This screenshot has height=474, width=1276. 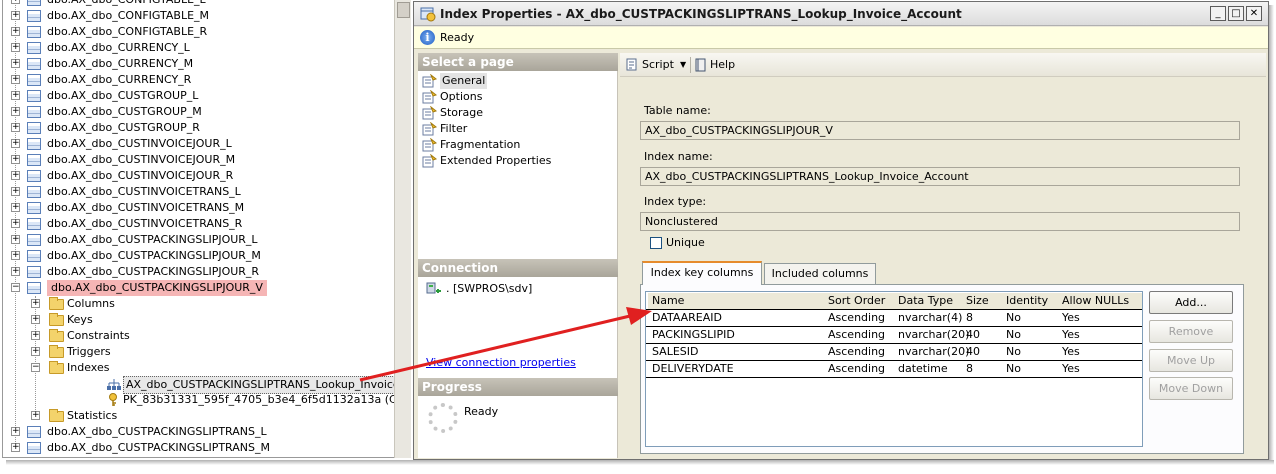 I want to click on table-row-cell: nvarchar(4), so click(x=928, y=318).